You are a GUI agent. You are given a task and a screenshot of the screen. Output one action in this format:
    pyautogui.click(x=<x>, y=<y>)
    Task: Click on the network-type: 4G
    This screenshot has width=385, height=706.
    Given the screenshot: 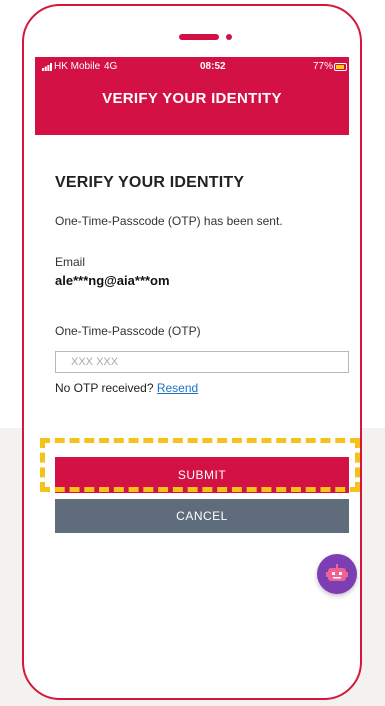 What is the action you would take?
    pyautogui.click(x=111, y=66)
    